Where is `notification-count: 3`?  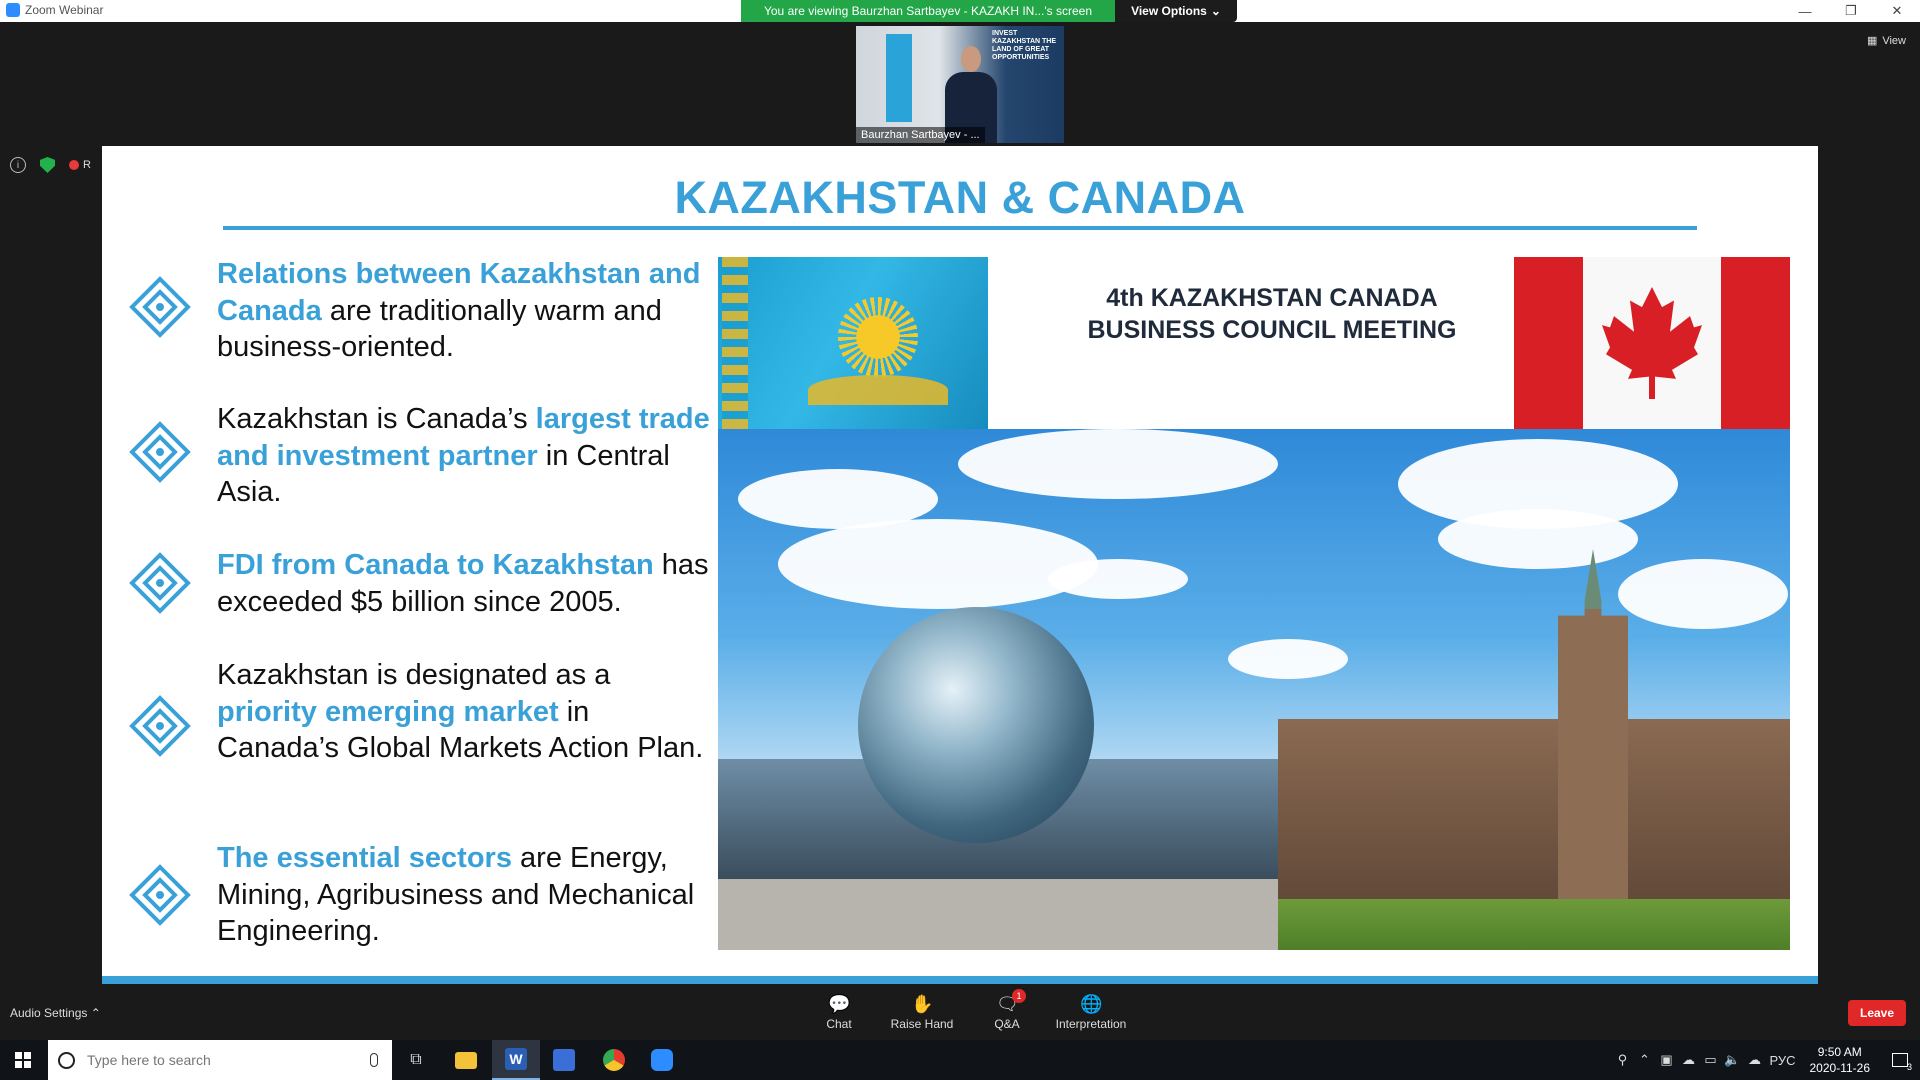
notification-count: 3 is located at coordinates (1909, 1067).